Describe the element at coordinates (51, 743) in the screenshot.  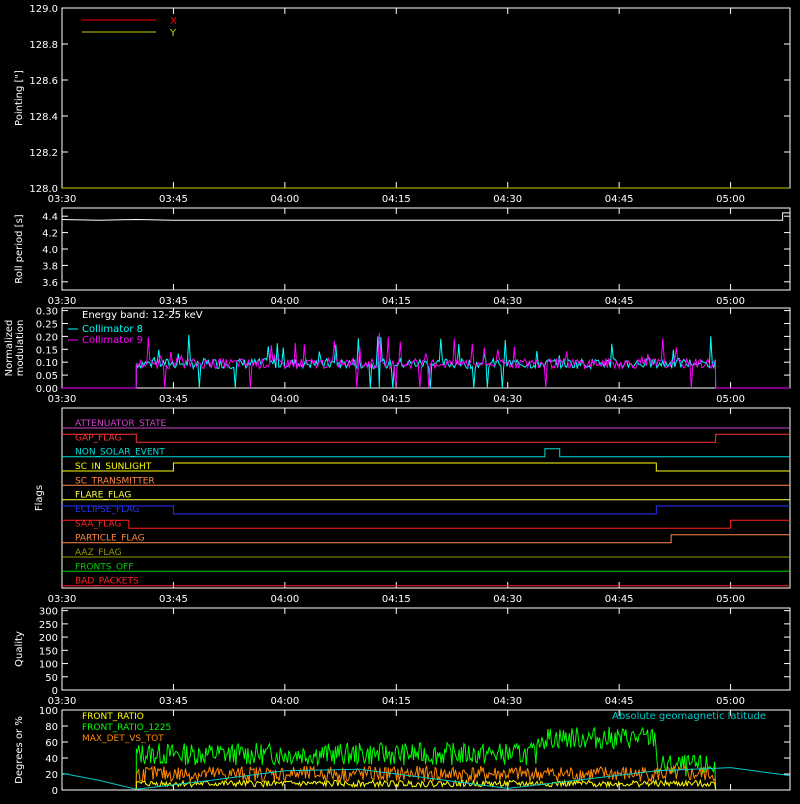
I see `ratios-ytick-label: 60` at that location.